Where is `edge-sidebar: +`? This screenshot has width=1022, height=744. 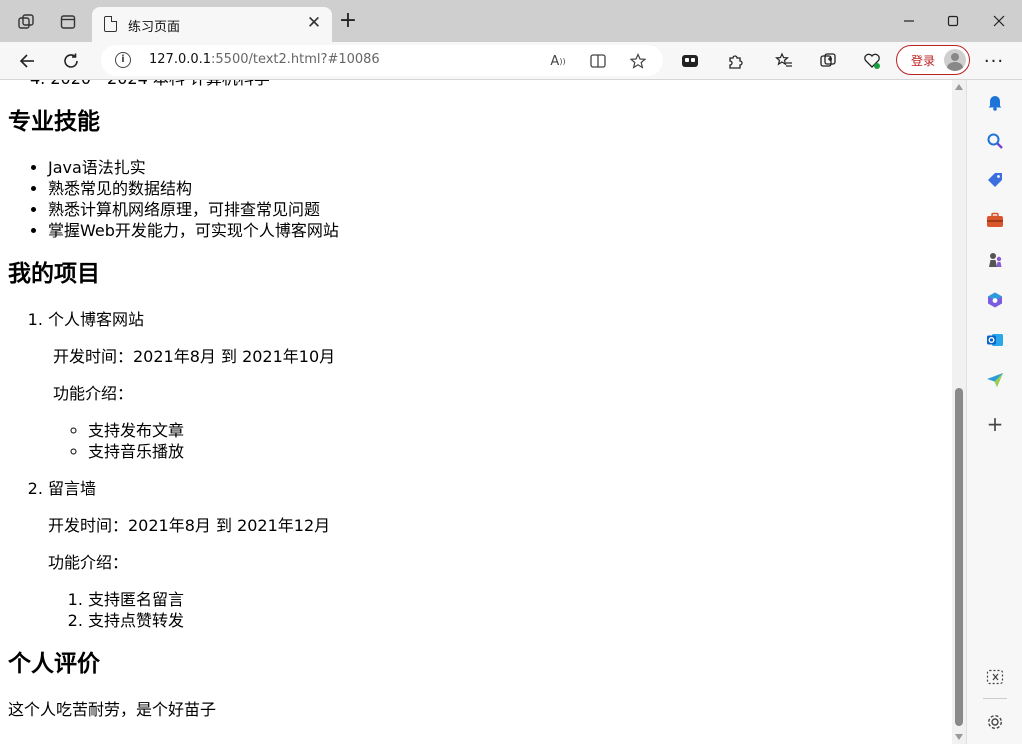 edge-sidebar: + is located at coordinates (994, 412).